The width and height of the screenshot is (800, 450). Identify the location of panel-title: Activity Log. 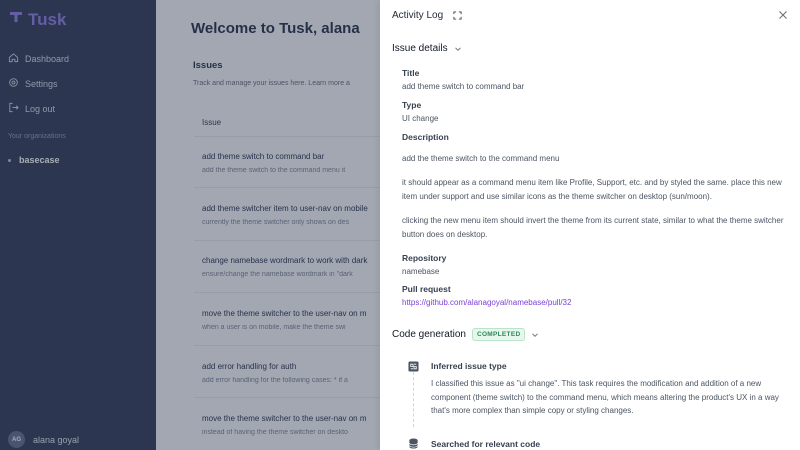
(418, 15).